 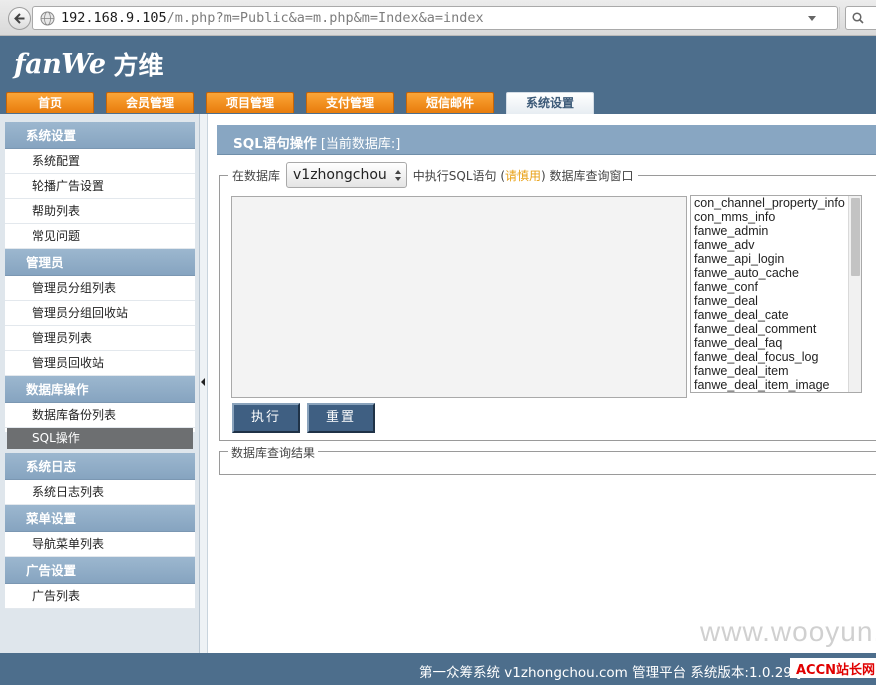 I want to click on sidebar-section-menu-settings: 菜单设置, so click(x=100, y=518).